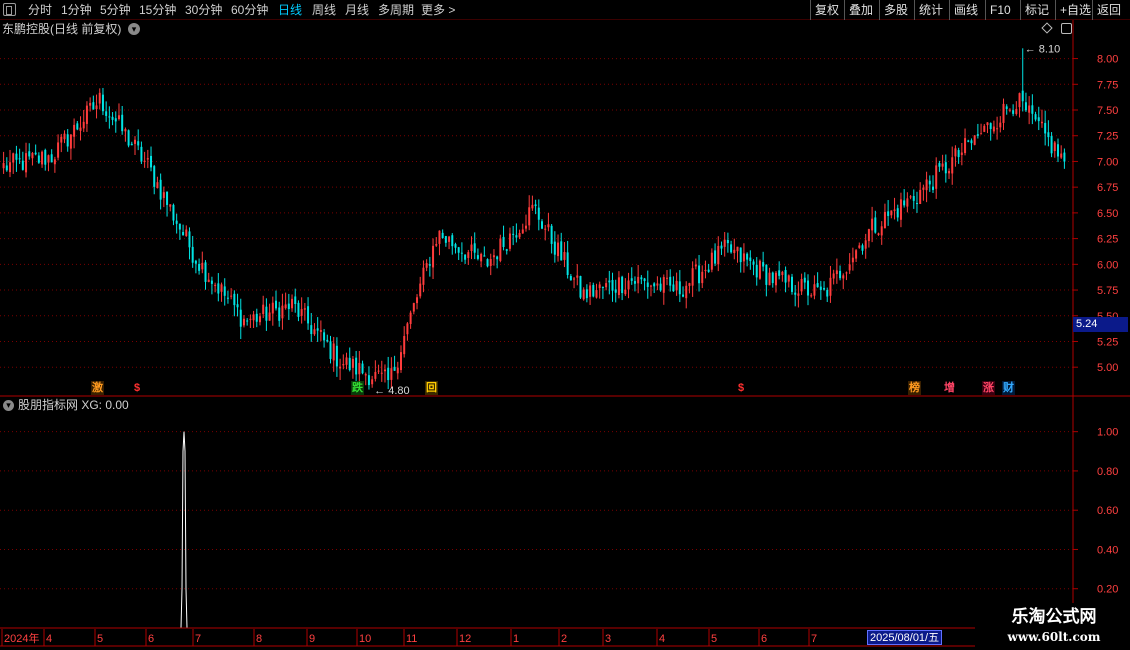 Image resolution: width=1130 pixels, height=650 pixels. I want to click on date-tick-label: 9, so click(312, 639).